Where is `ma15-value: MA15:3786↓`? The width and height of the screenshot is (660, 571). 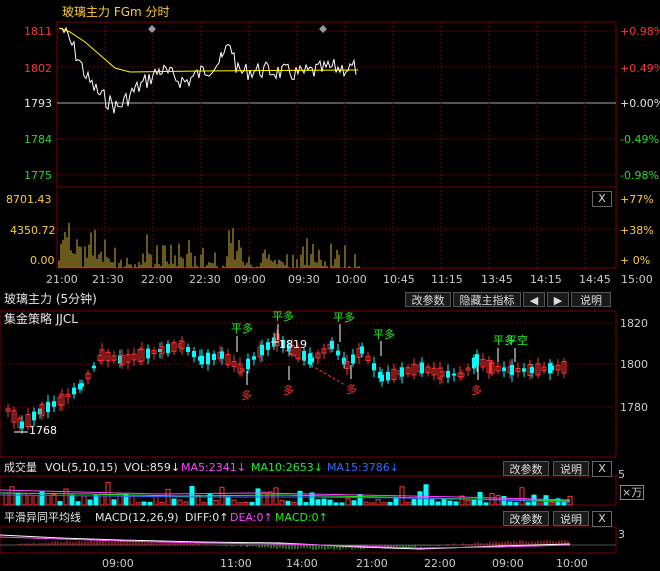
ma15-value: MA15:3786↓ is located at coordinates (363, 467).